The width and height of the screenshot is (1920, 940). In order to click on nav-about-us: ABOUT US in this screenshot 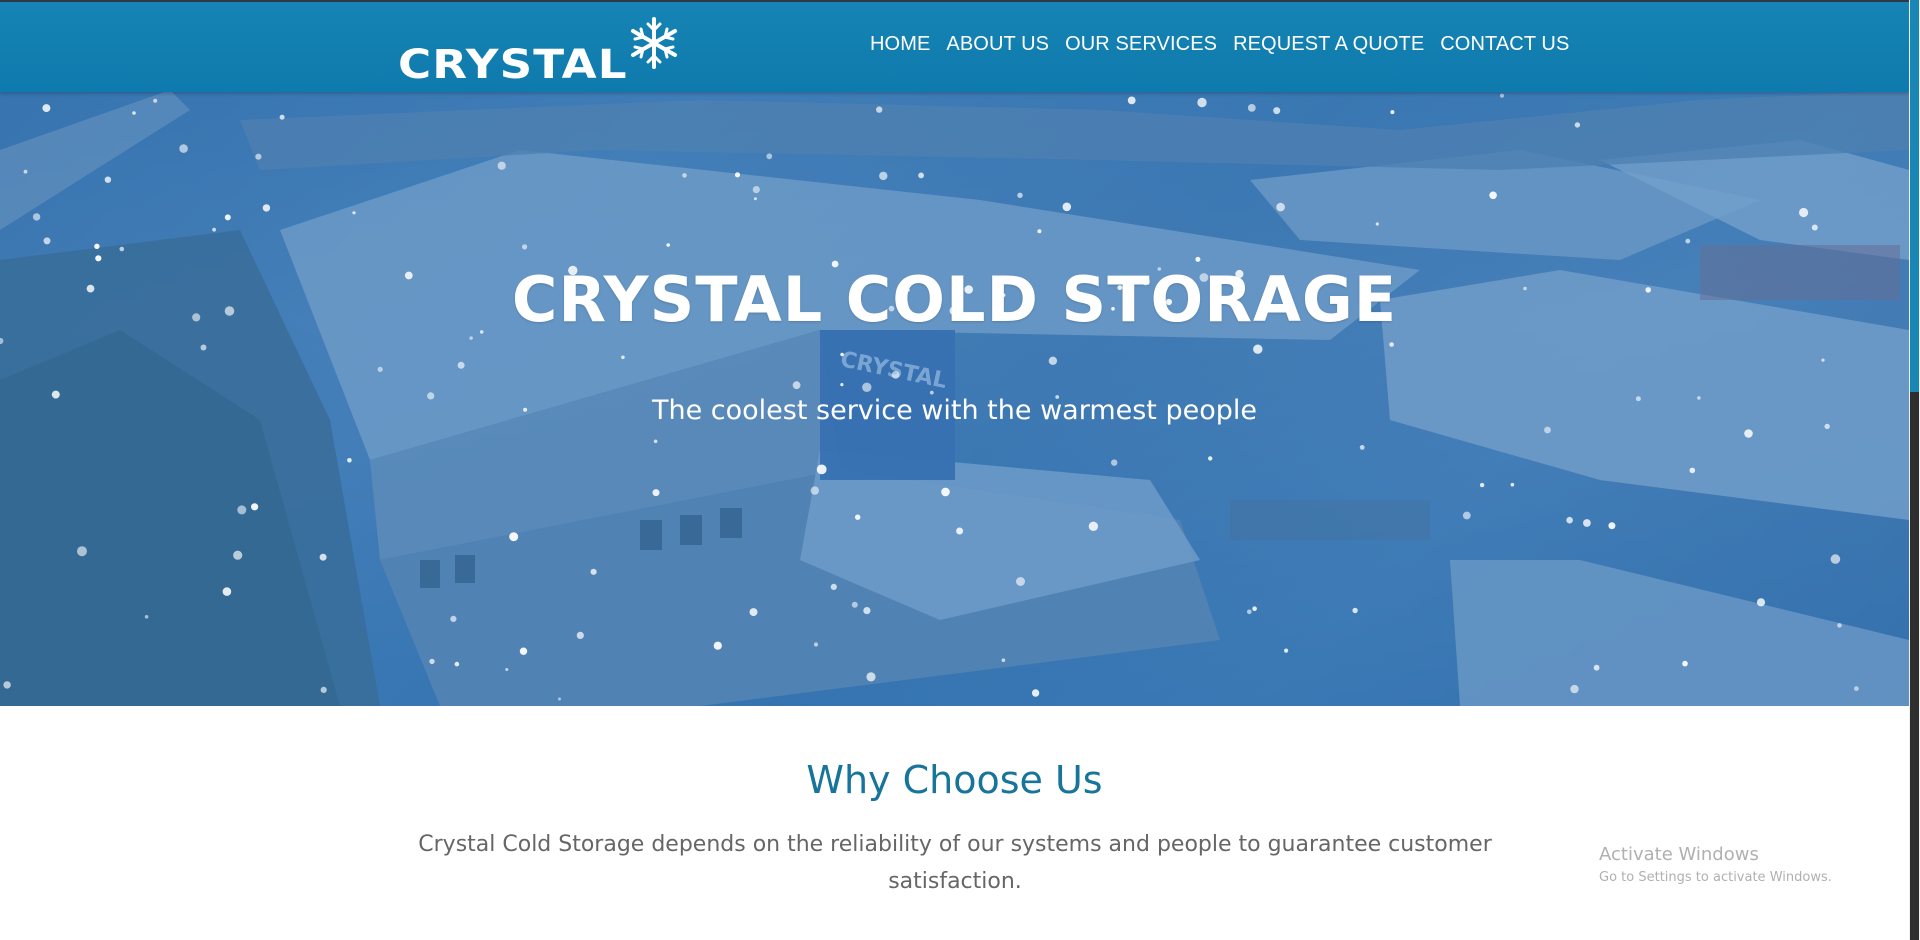, I will do `click(997, 44)`.